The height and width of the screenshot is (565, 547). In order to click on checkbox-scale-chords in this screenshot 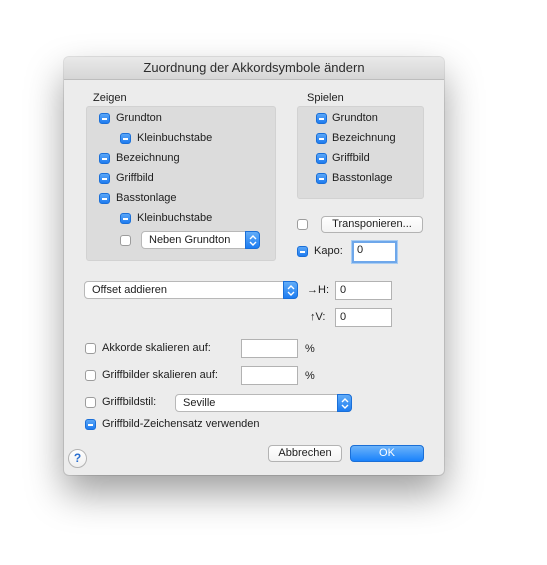, I will do `click(90, 348)`.